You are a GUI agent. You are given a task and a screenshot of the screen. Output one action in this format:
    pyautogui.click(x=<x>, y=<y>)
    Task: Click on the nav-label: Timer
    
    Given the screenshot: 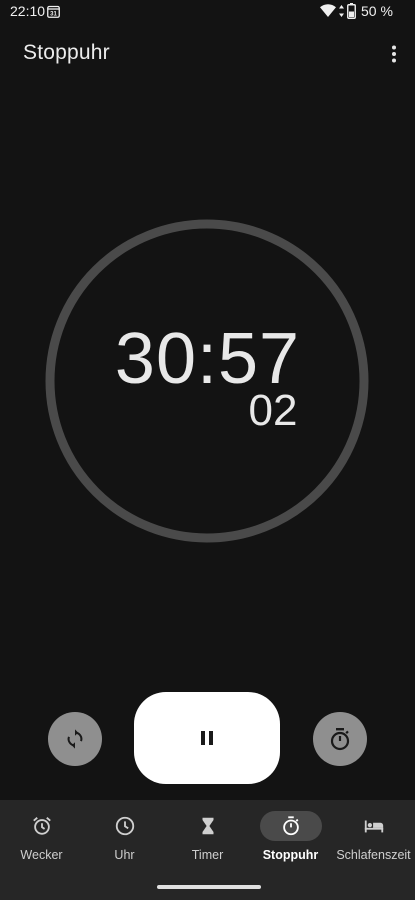 What is the action you would take?
    pyautogui.click(x=207, y=855)
    